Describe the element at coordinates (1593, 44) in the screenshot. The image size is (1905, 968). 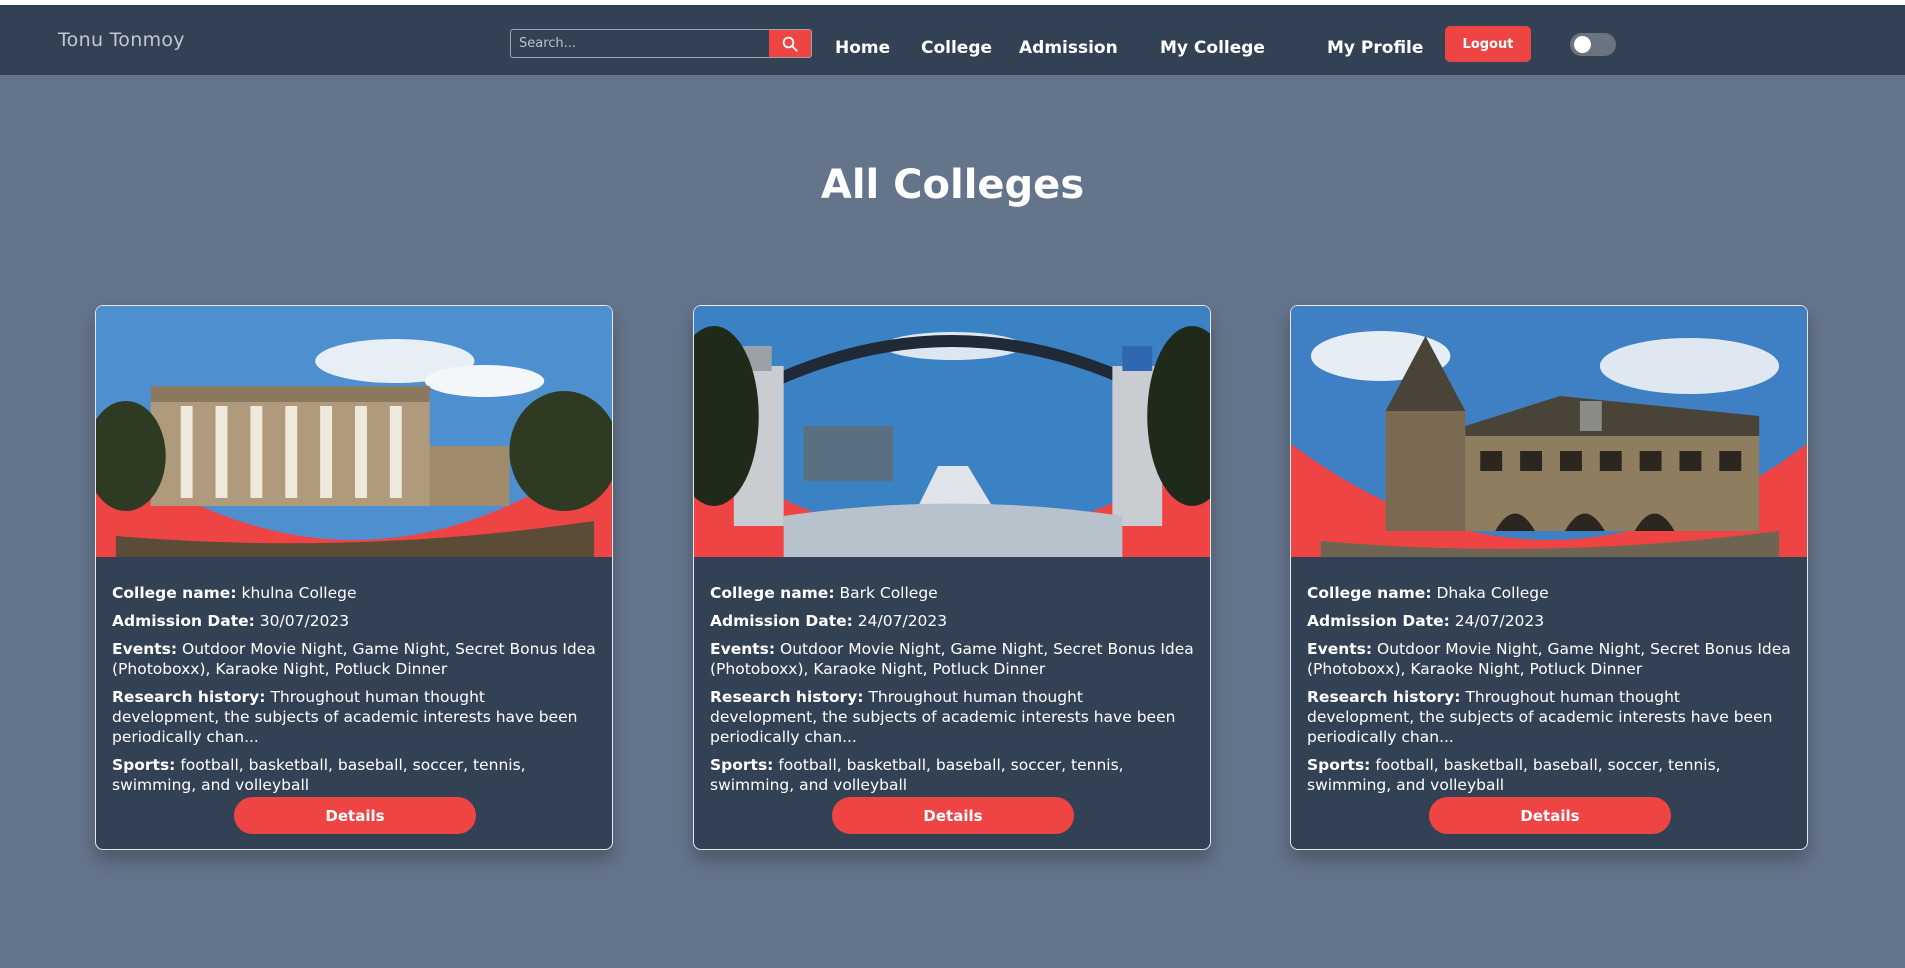
I see `theme-toggle` at that location.